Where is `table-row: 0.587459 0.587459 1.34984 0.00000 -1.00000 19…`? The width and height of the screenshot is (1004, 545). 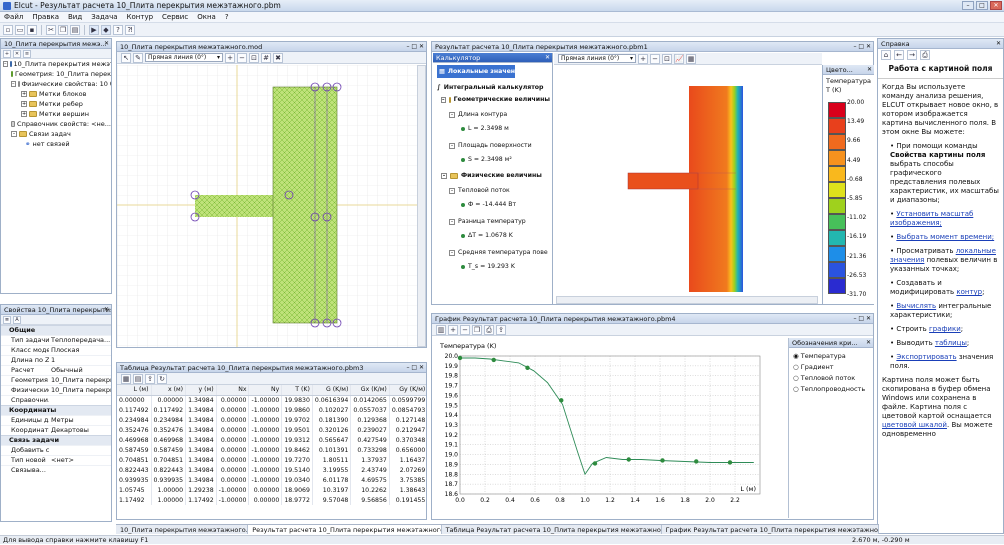
table-row: 0.587459 0.587459 1.34984 0.00000 -1.00000 19… is located at coordinates (271, 450).